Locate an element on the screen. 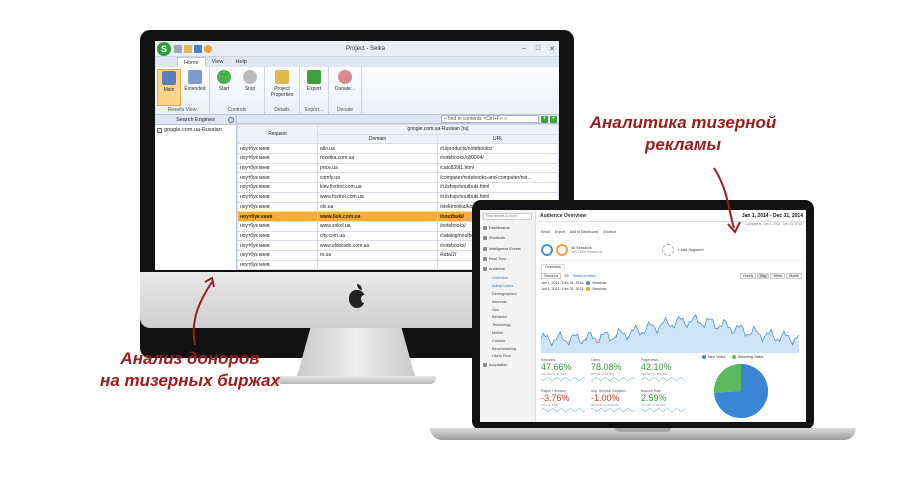 Image resolution: width=900 pixels, height=500 pixels. arrow-right-curve is located at coordinates (724, 198).